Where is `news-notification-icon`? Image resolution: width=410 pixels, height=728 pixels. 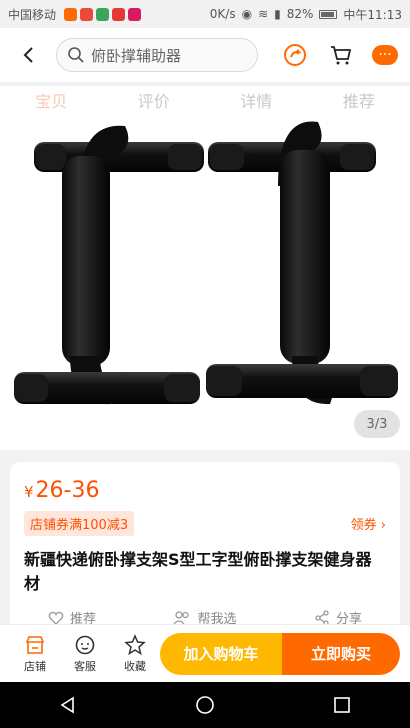
news-notification-icon is located at coordinates (119, 14).